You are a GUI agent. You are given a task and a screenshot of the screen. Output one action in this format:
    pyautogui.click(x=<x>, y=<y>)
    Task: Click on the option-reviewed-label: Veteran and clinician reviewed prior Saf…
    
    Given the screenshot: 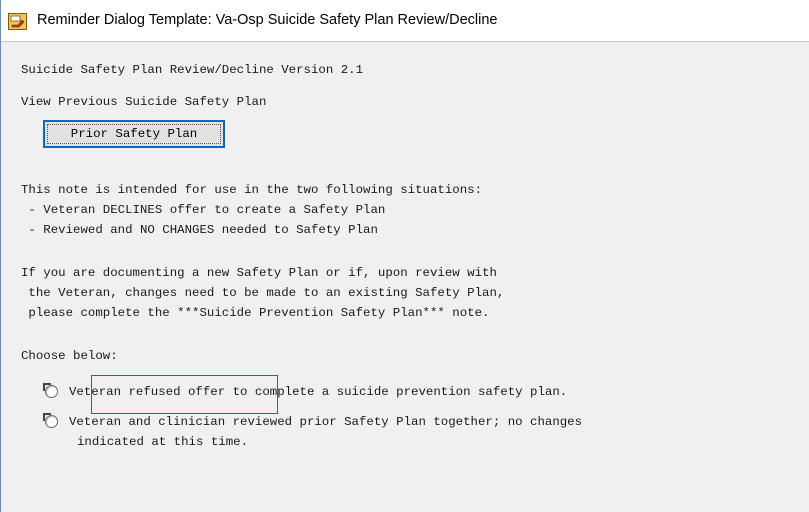 What is the action you would take?
    pyautogui.click(x=325, y=422)
    